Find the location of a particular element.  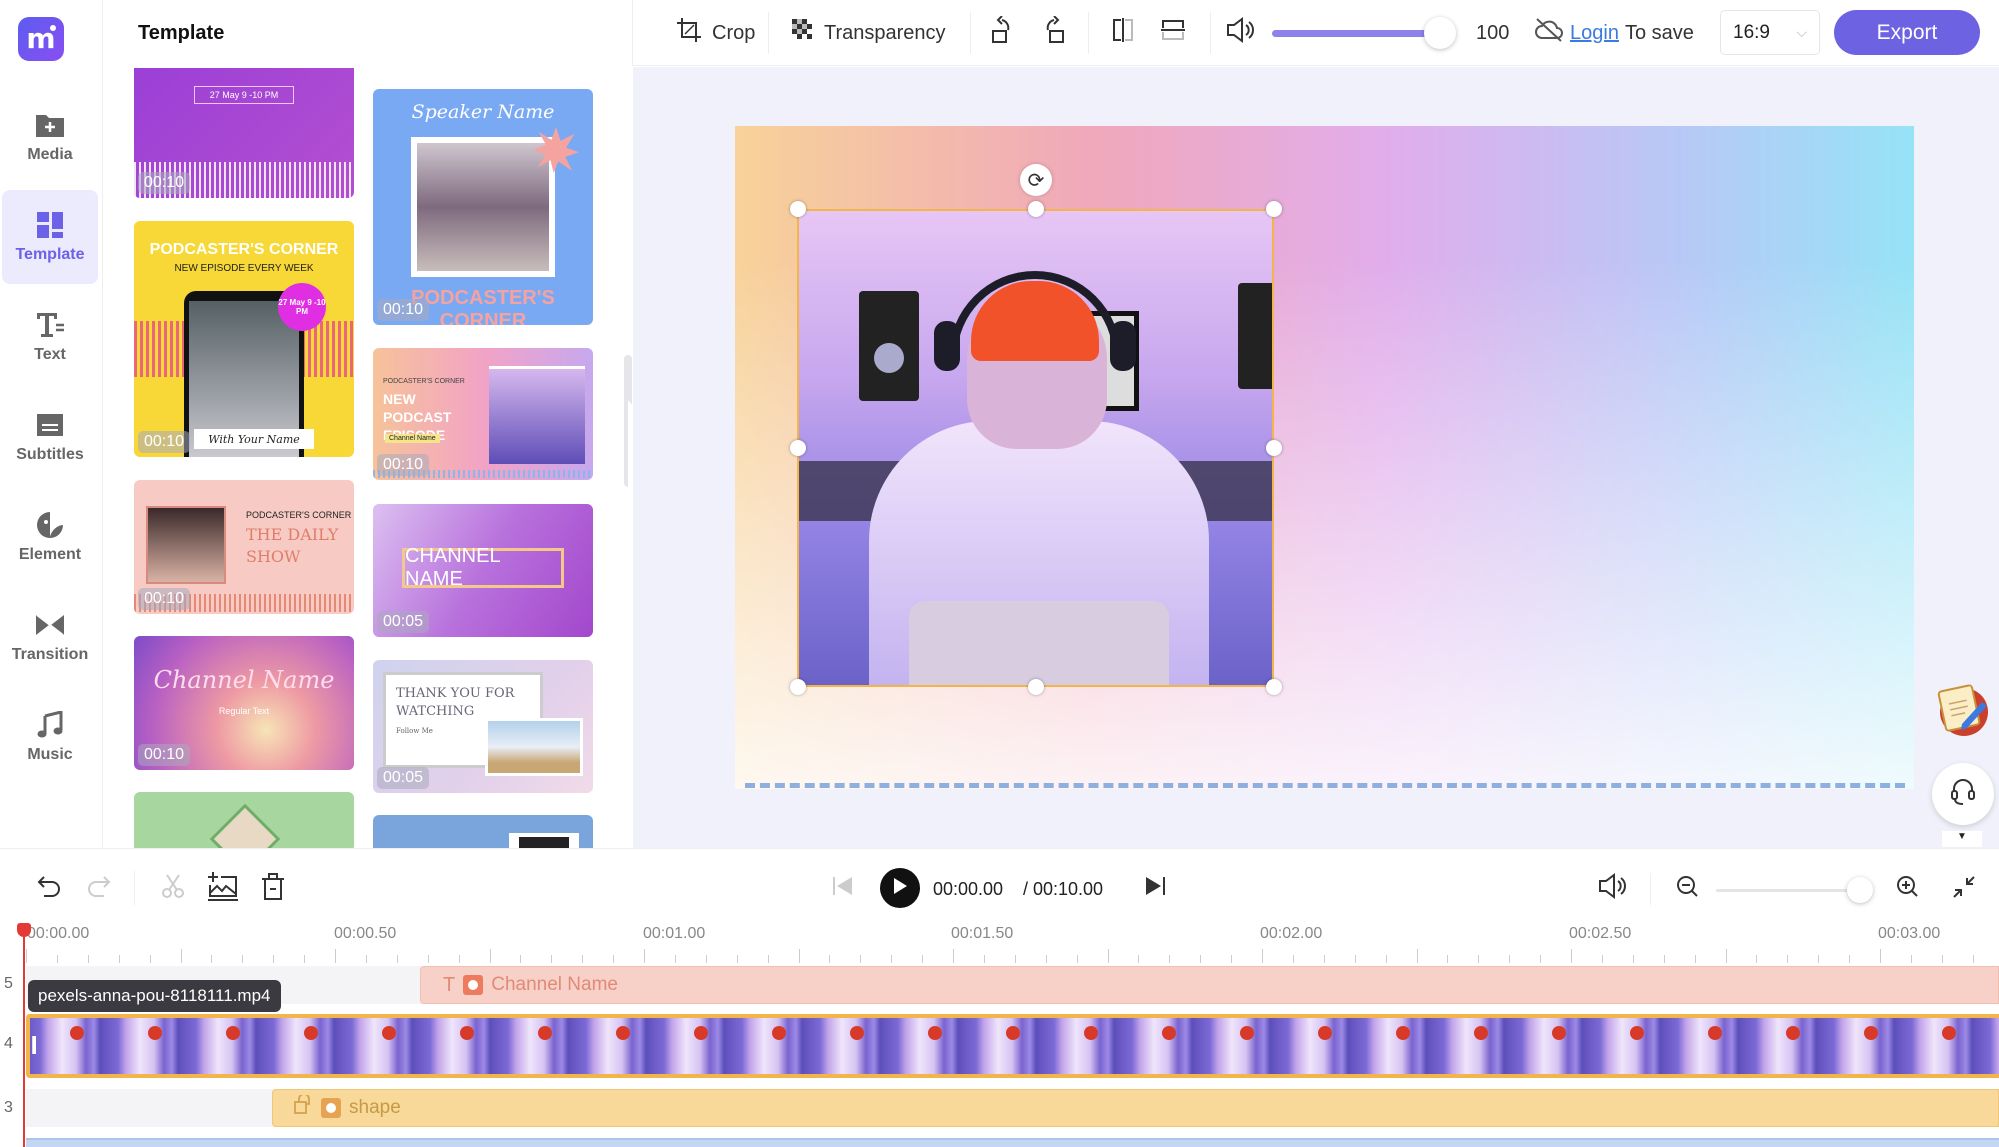

sidebar-item-music: Music is located at coordinates (50, 737).